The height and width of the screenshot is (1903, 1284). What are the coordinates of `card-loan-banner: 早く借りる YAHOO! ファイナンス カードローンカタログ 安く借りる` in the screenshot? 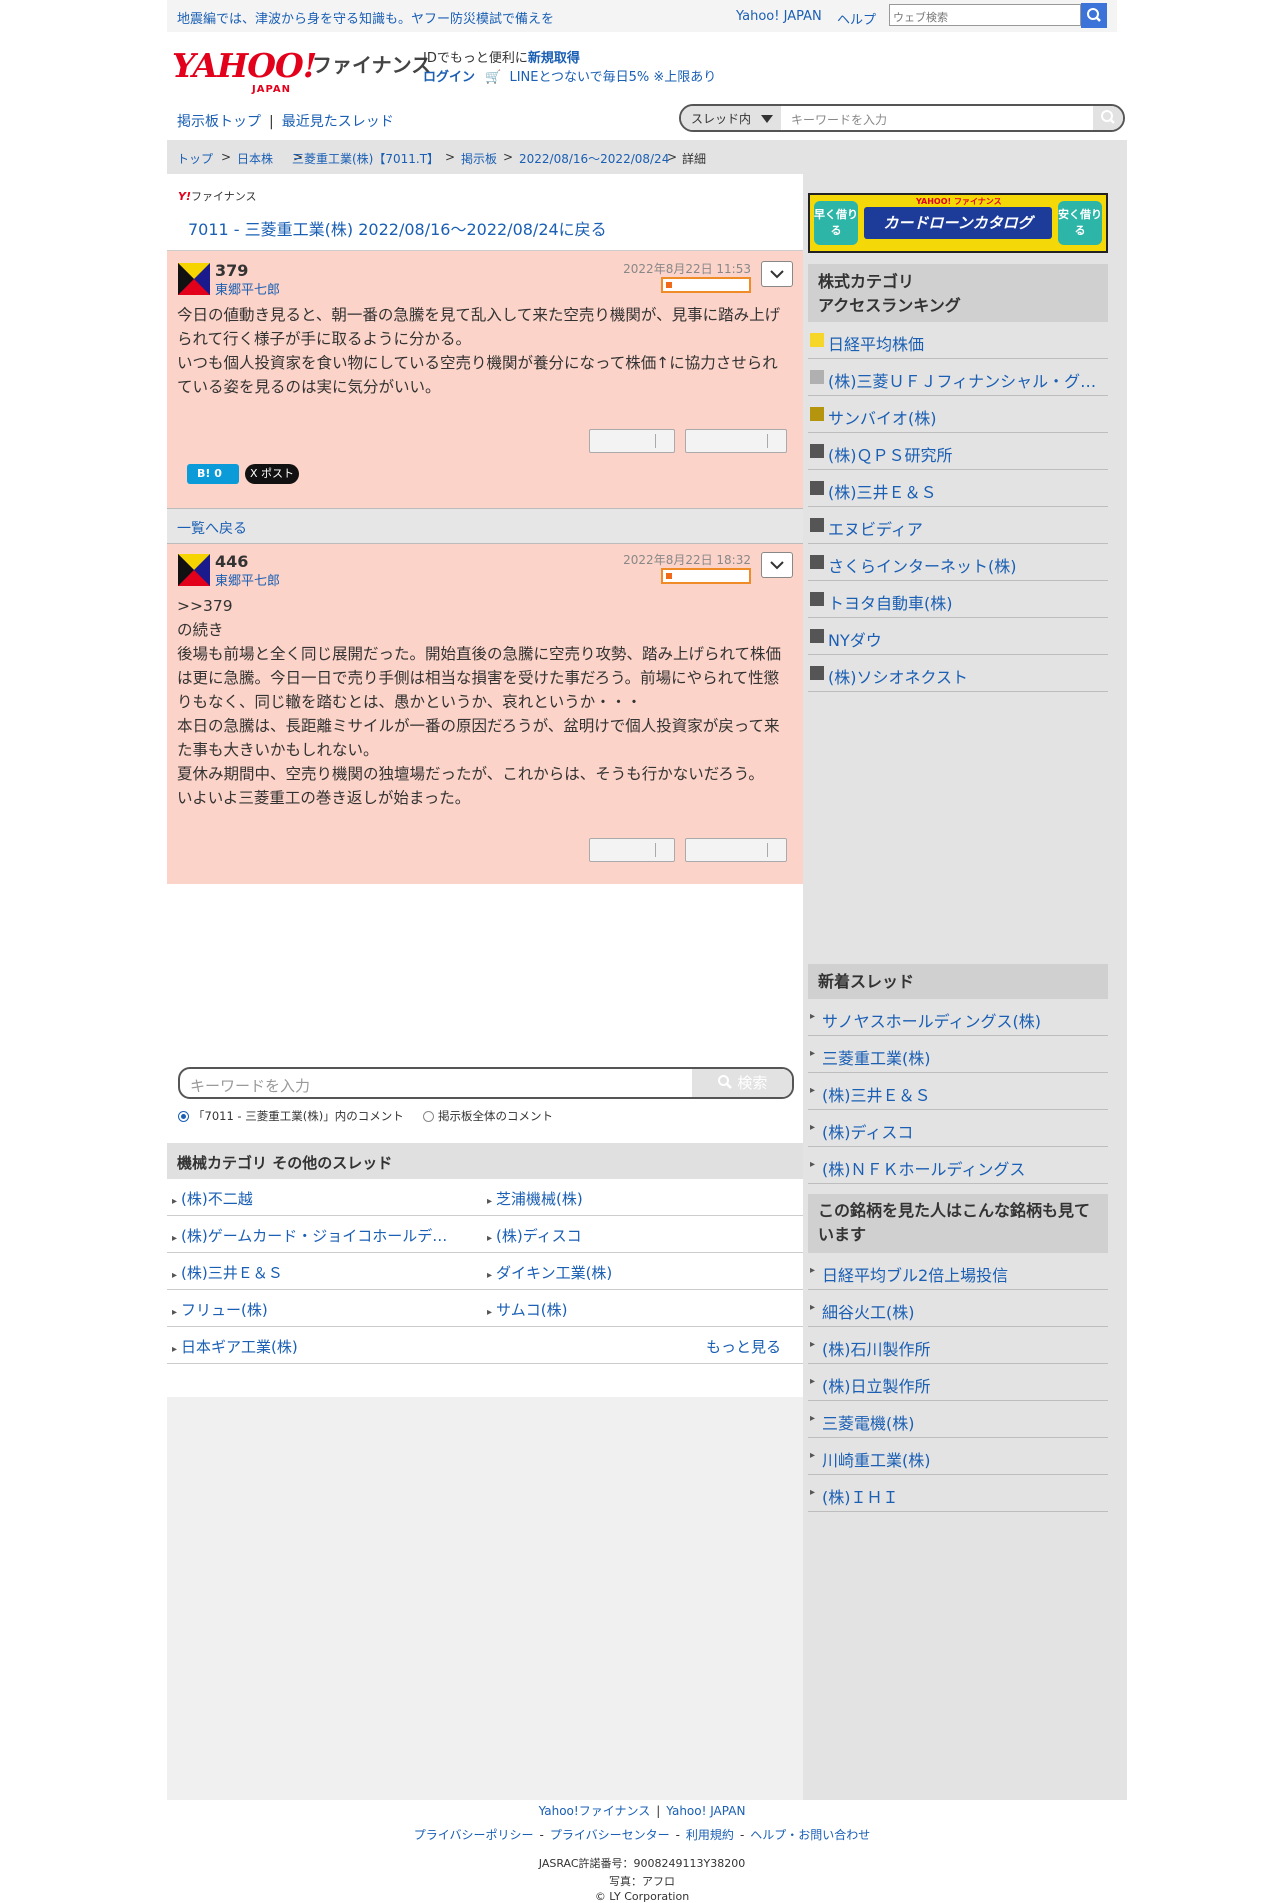 It's located at (958, 223).